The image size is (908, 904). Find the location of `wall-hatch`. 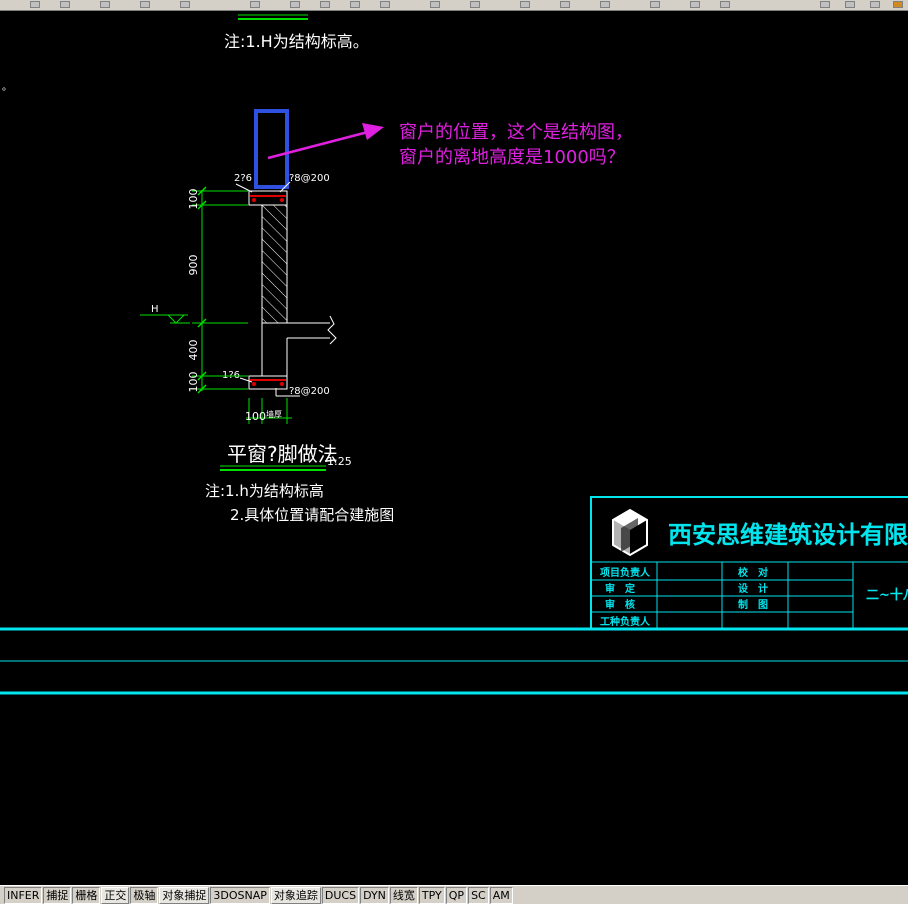

wall-hatch is located at coordinates (274, 264).